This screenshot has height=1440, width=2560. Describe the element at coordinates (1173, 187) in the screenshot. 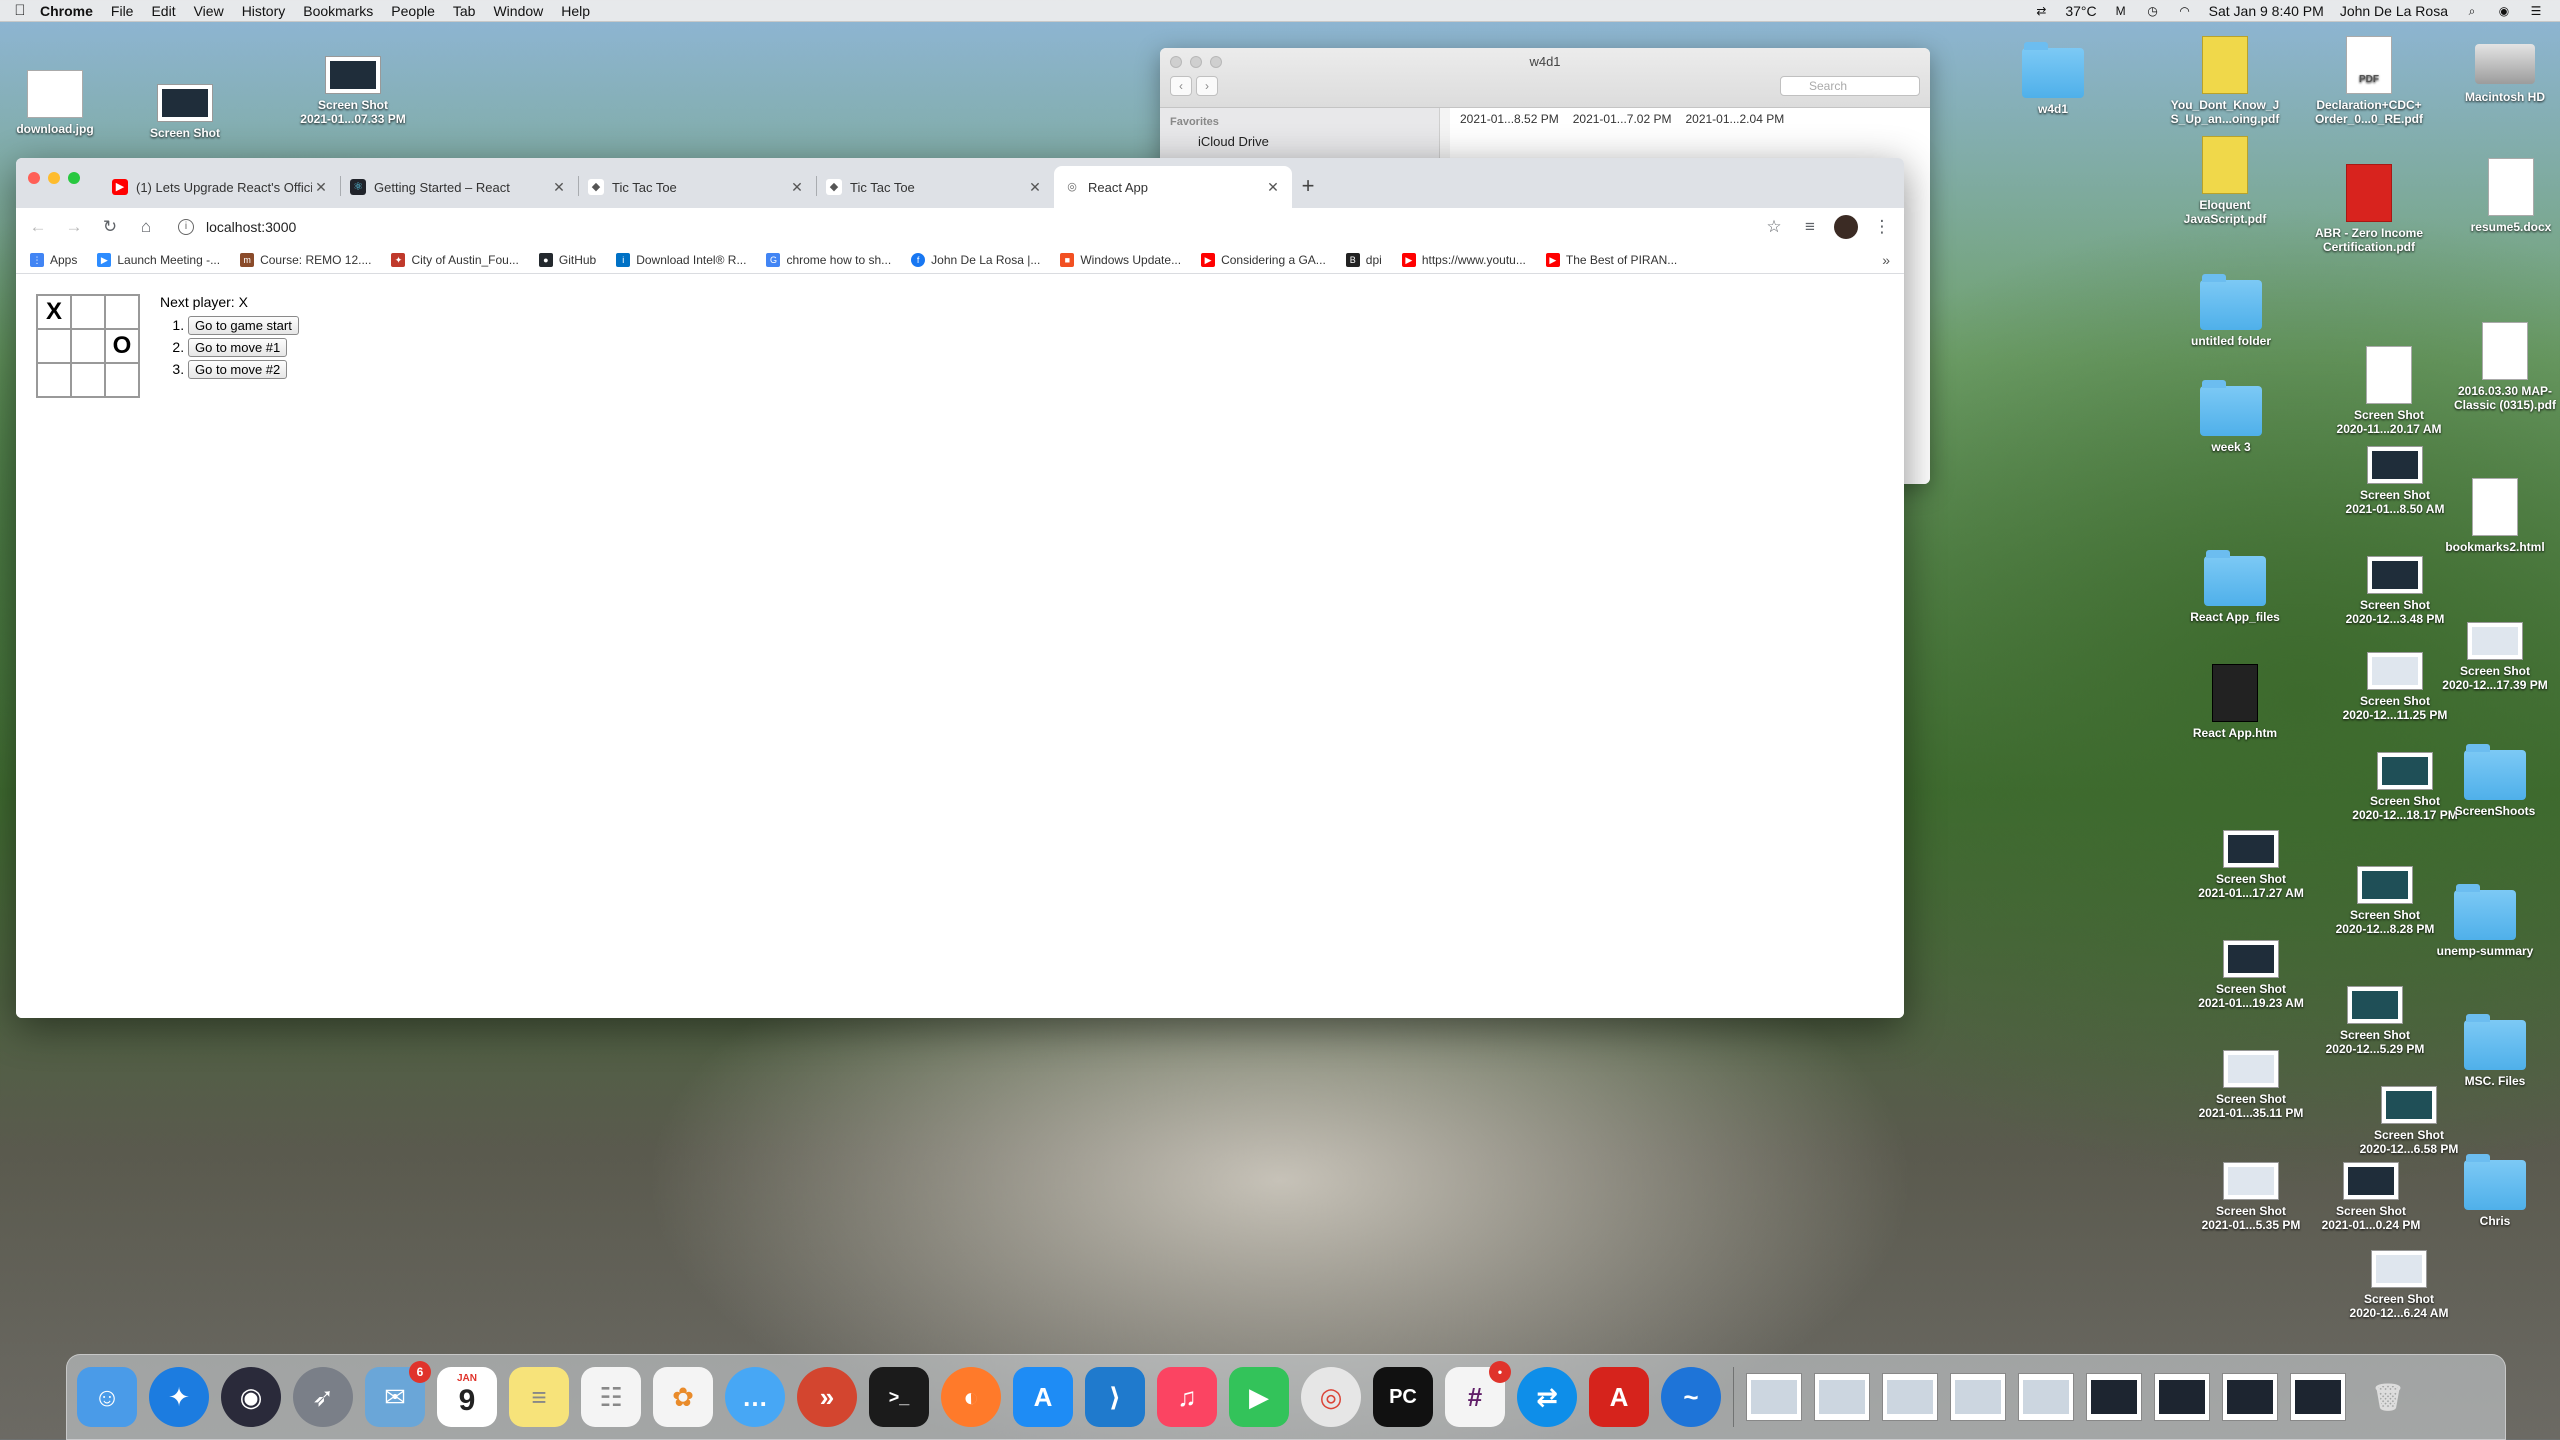

I see `tab-react-app: ◎ React App ✕` at that location.